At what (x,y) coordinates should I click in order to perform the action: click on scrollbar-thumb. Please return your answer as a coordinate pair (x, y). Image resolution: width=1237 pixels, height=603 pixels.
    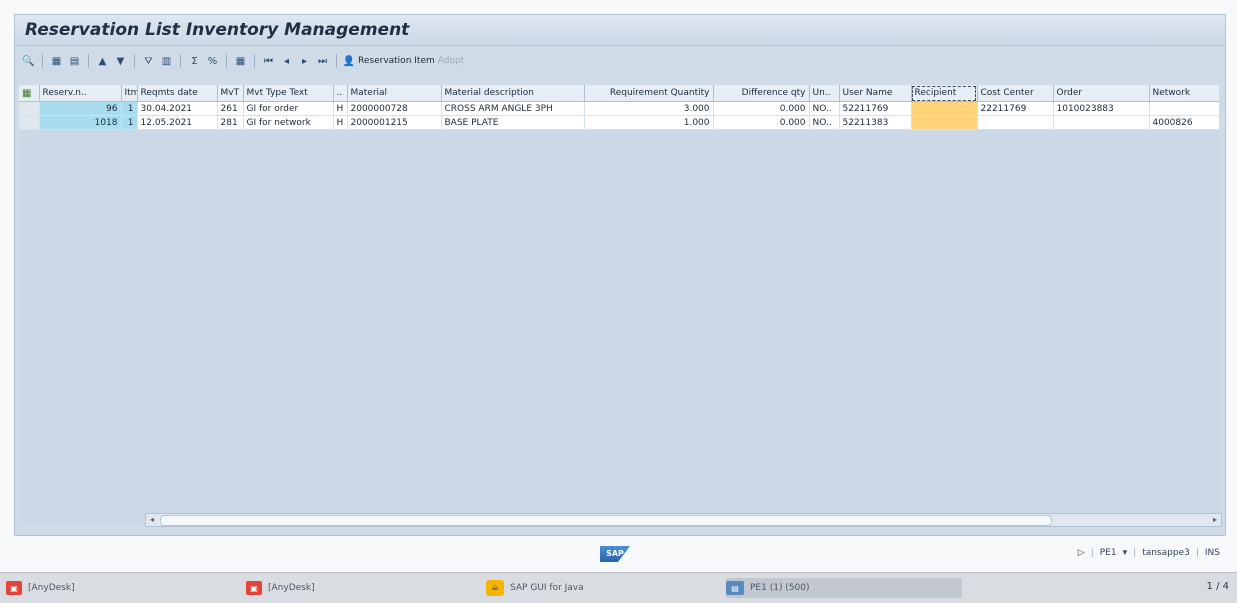
    Looking at the image, I should click on (606, 520).